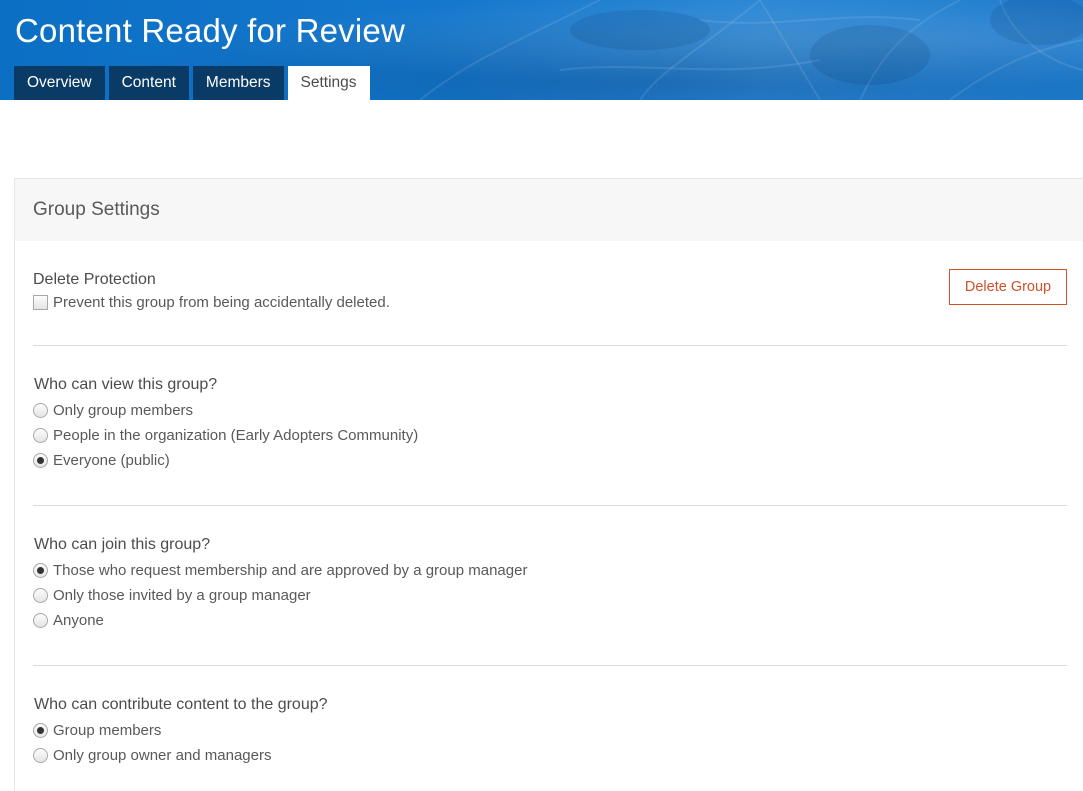 The width and height of the screenshot is (1083, 791). Describe the element at coordinates (40, 730) in the screenshot. I see `contribute-radio-members` at that location.